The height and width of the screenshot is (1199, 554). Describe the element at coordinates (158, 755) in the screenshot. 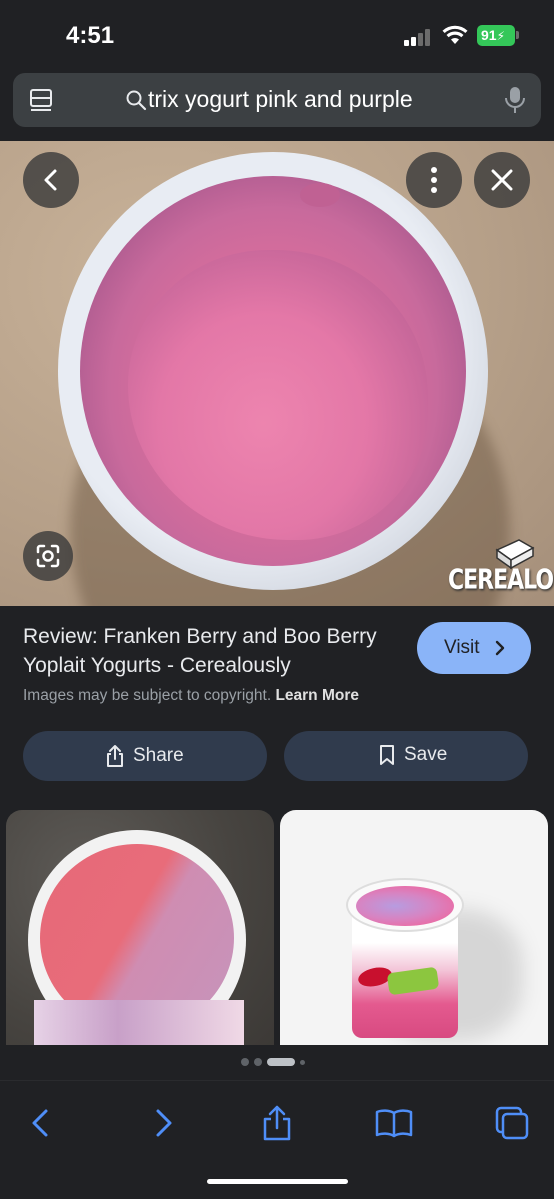

I see `share-label: Share` at that location.